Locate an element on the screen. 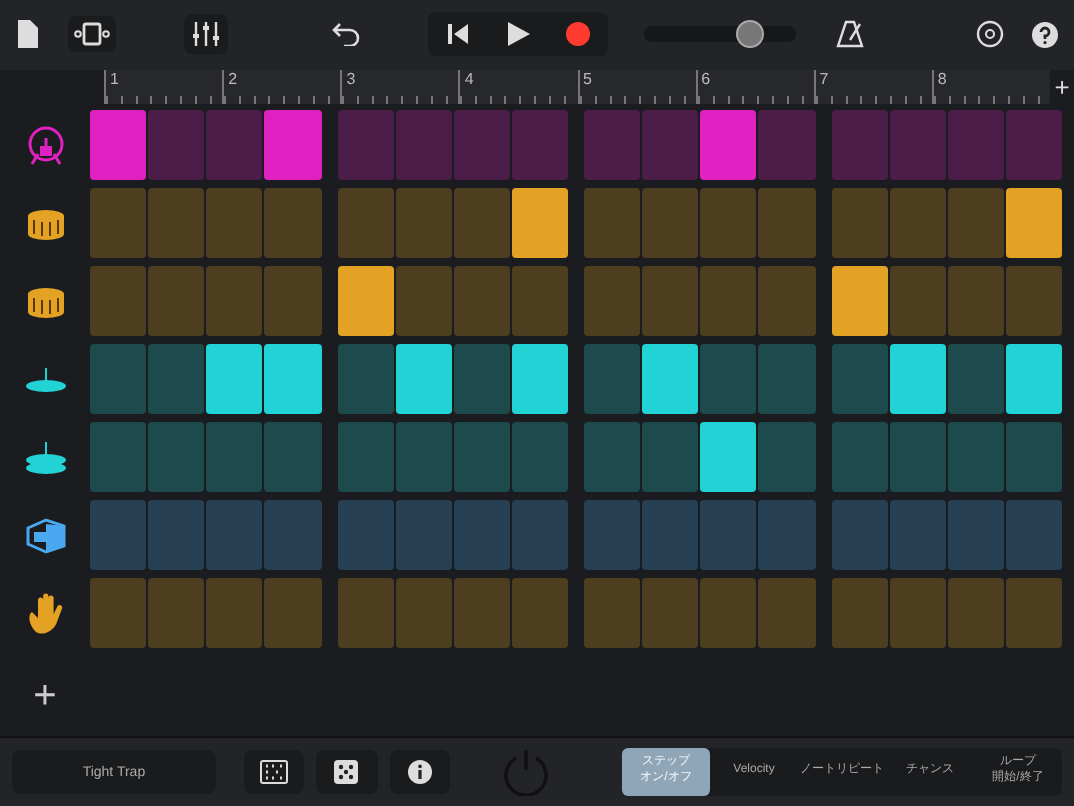  dice-icon is located at coordinates (346, 772).